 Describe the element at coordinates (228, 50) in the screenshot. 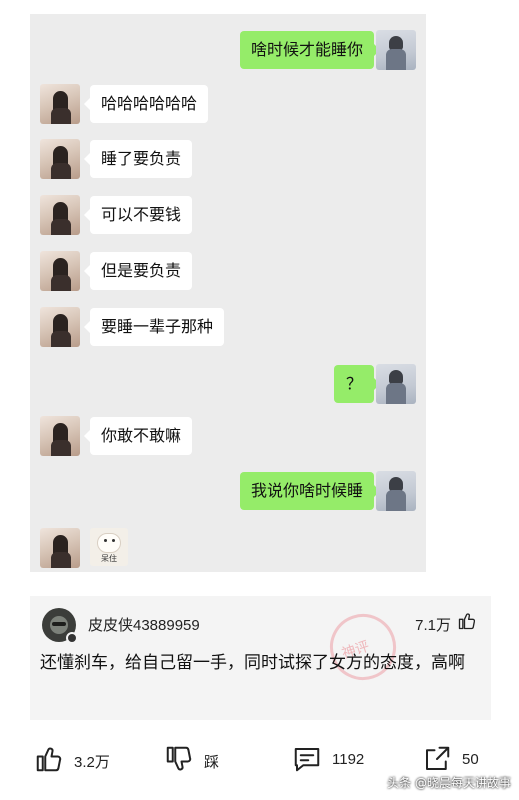

I see `message-row: 啥时候才能睡你` at that location.